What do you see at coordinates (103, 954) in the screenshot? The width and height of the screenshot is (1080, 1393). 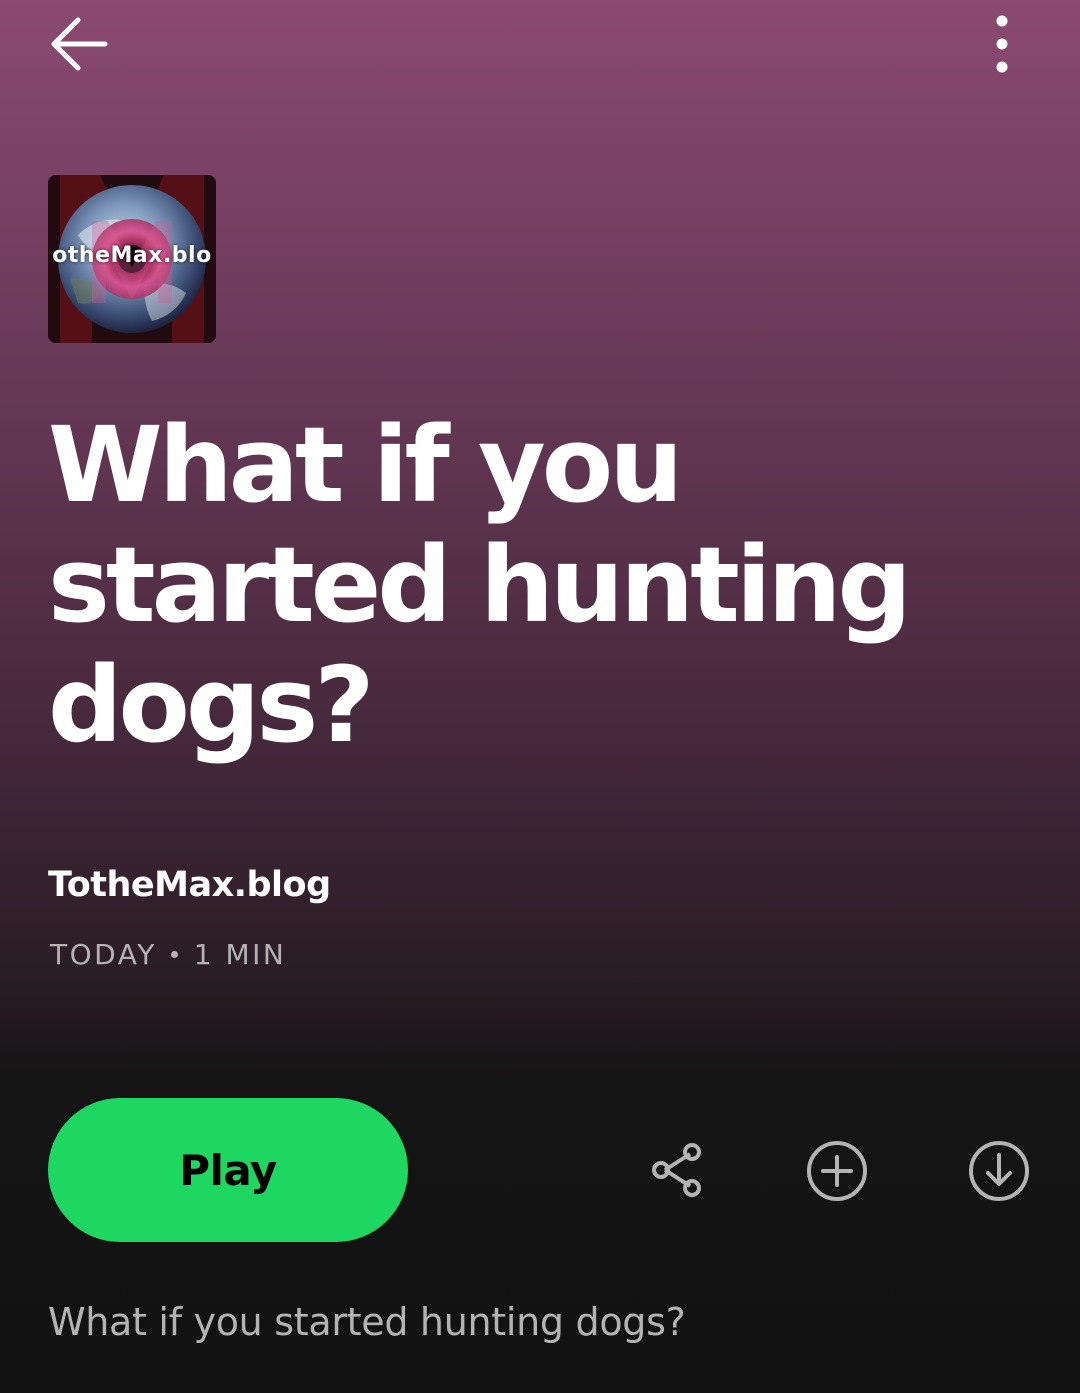 I see `episode-date: TODAY` at bounding box center [103, 954].